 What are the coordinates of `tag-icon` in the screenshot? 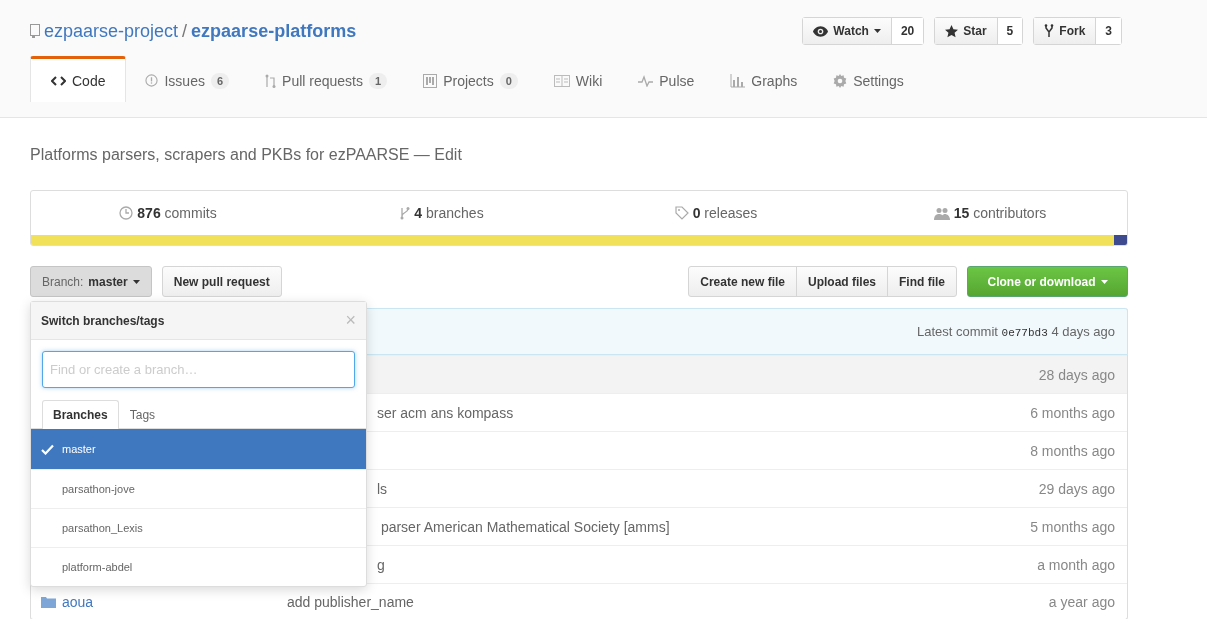 It's located at (681, 213).